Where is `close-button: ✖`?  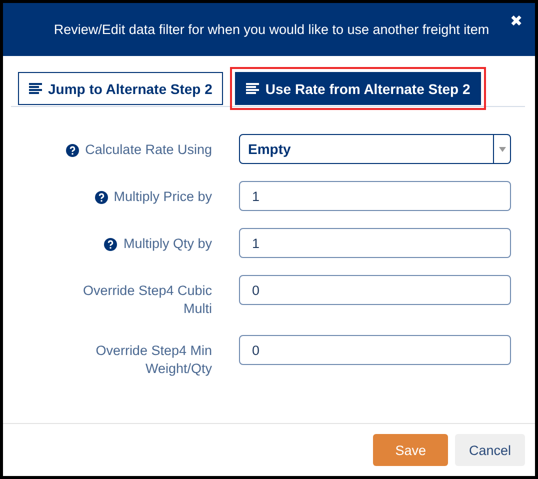 close-button: ✖ is located at coordinates (516, 21).